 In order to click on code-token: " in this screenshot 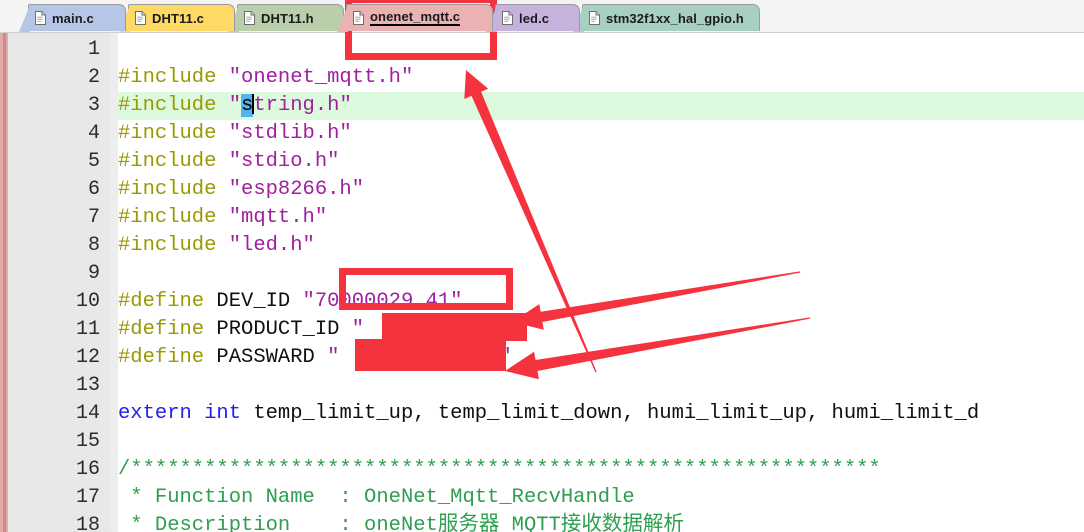, I will do `click(235, 105)`.